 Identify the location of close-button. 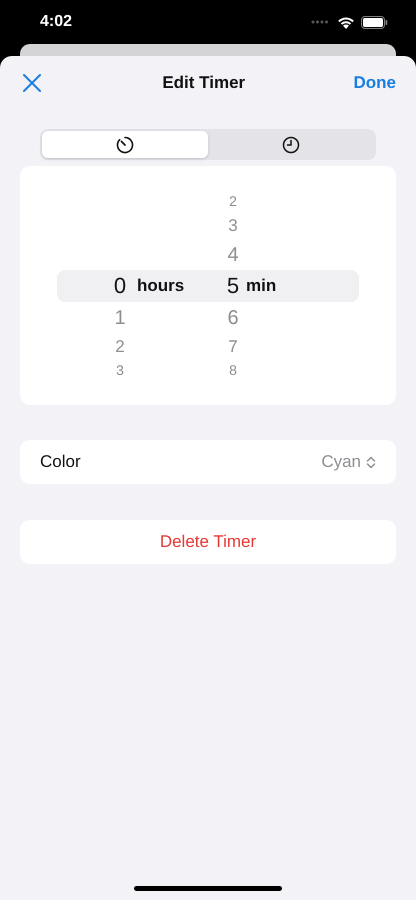
(32, 83).